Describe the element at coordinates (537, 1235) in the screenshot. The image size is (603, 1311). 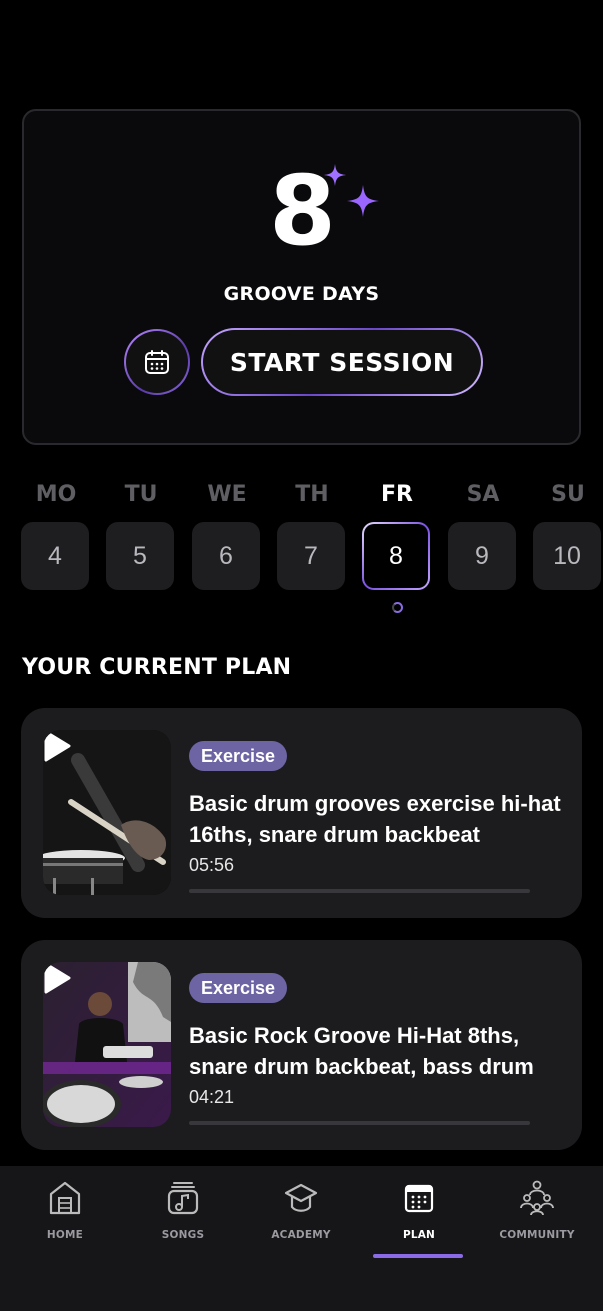
I see `nav-label: COMMUNITY` at that location.